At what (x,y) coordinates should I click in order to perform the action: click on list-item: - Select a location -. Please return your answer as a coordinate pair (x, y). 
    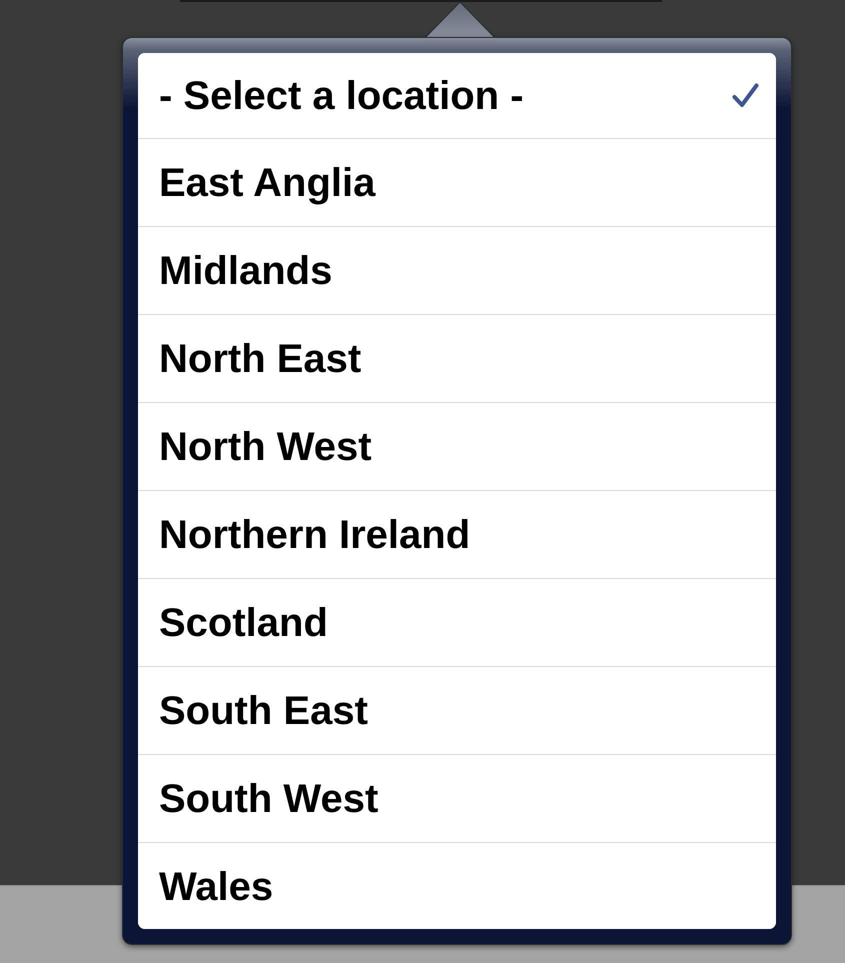
    Looking at the image, I should click on (457, 96).